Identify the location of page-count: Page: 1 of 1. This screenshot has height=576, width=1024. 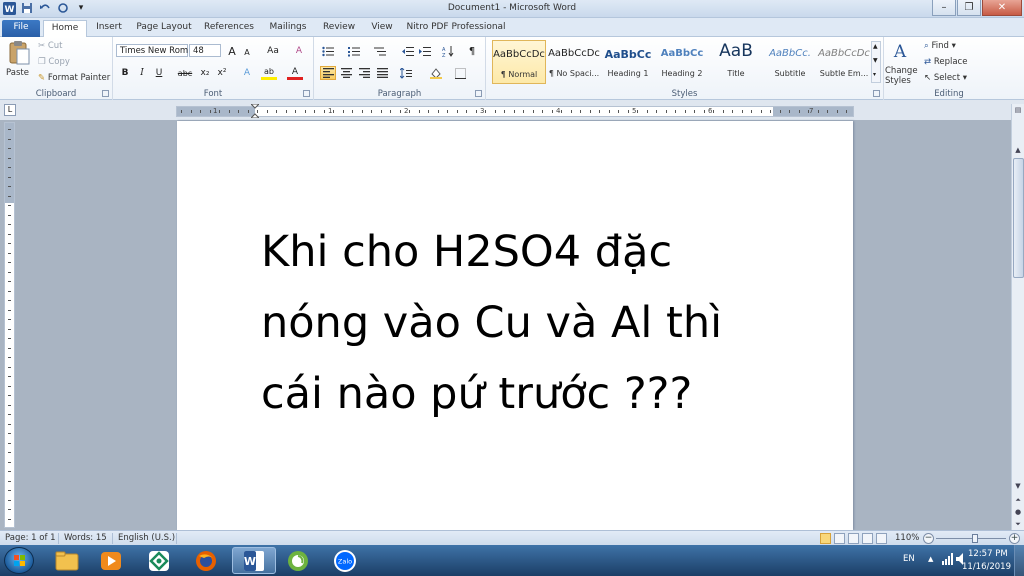
(30, 538).